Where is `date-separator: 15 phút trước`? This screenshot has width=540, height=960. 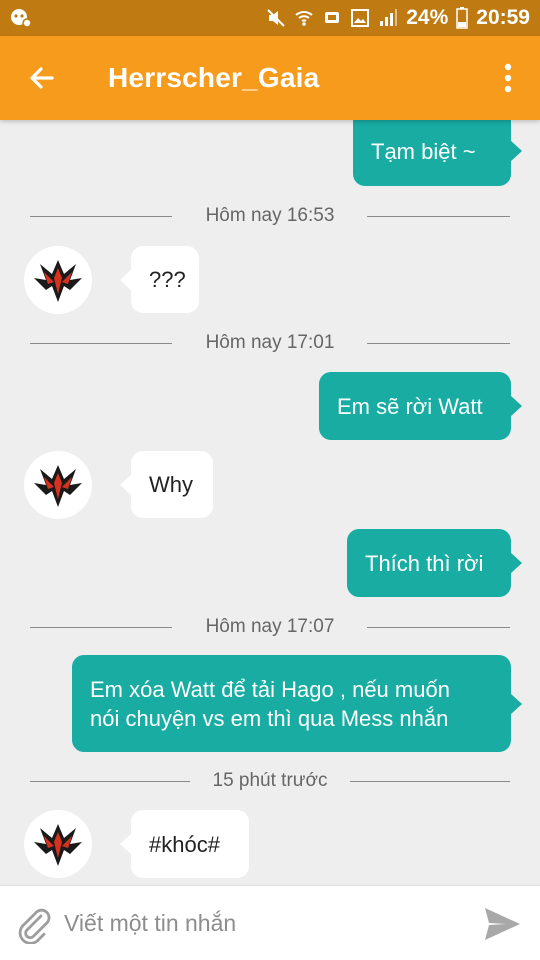
date-separator: 15 phút trước is located at coordinates (270, 781).